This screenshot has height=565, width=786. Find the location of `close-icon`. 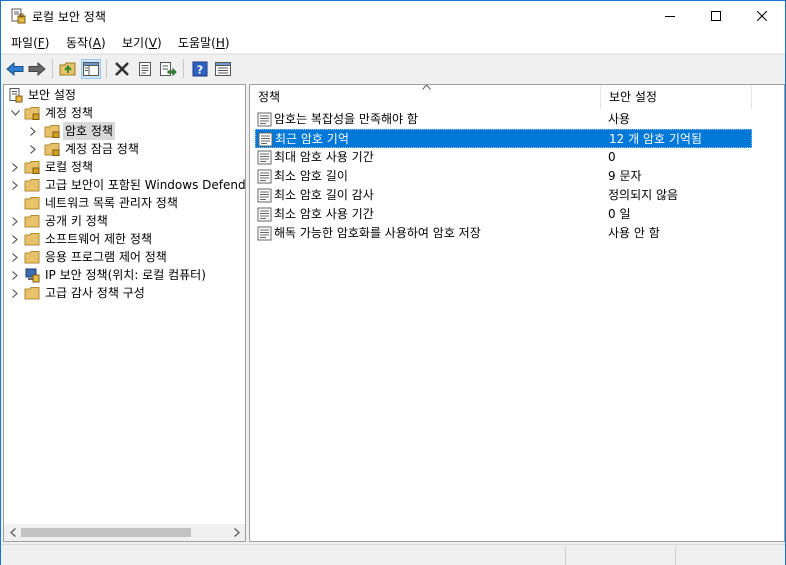

close-icon is located at coordinates (762, 16).